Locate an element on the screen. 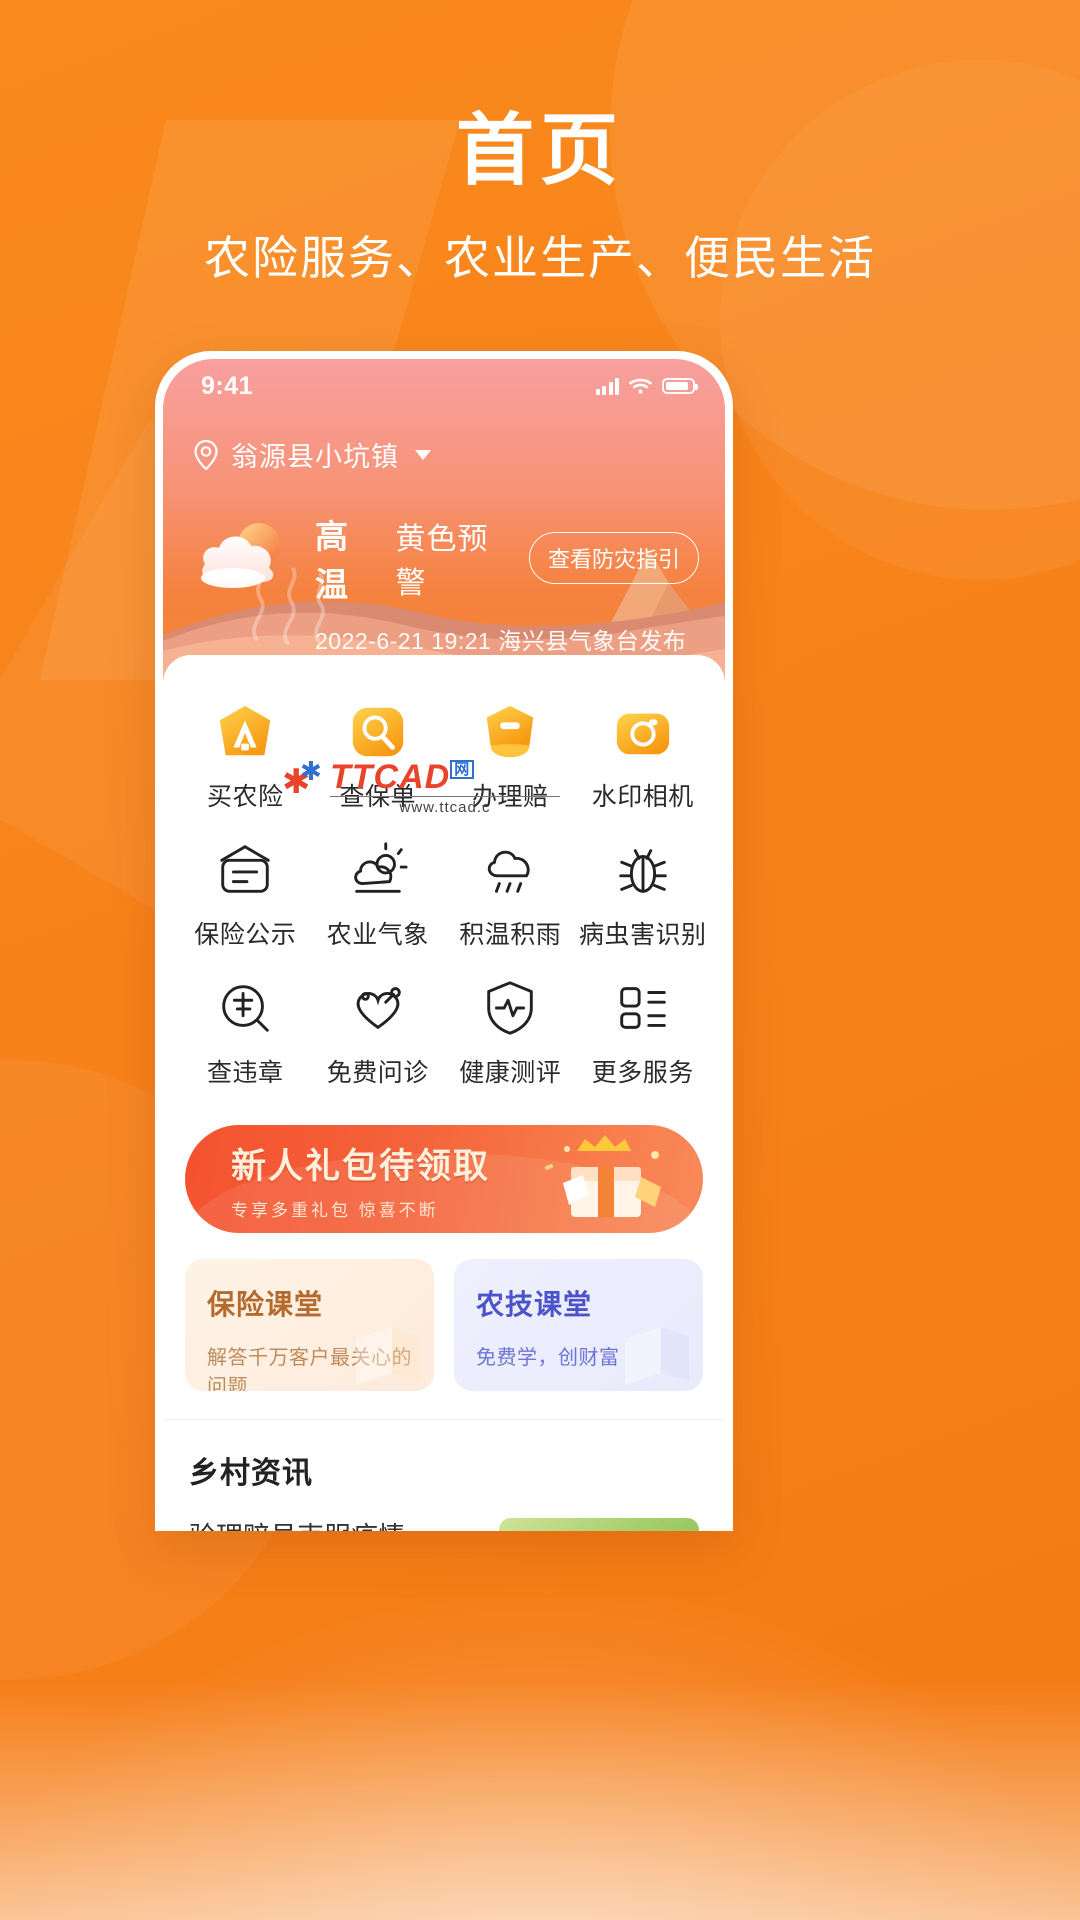 This screenshot has height=1920, width=1080. news-heading: 乡村资讯 is located at coordinates (251, 1473).